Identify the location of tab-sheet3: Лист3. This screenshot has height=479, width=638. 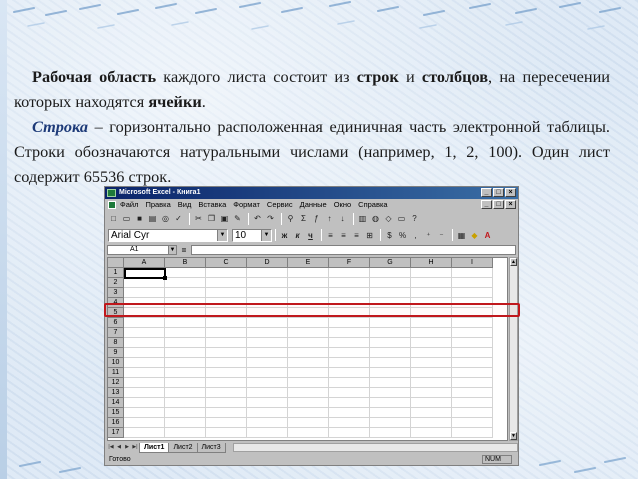
(211, 447).